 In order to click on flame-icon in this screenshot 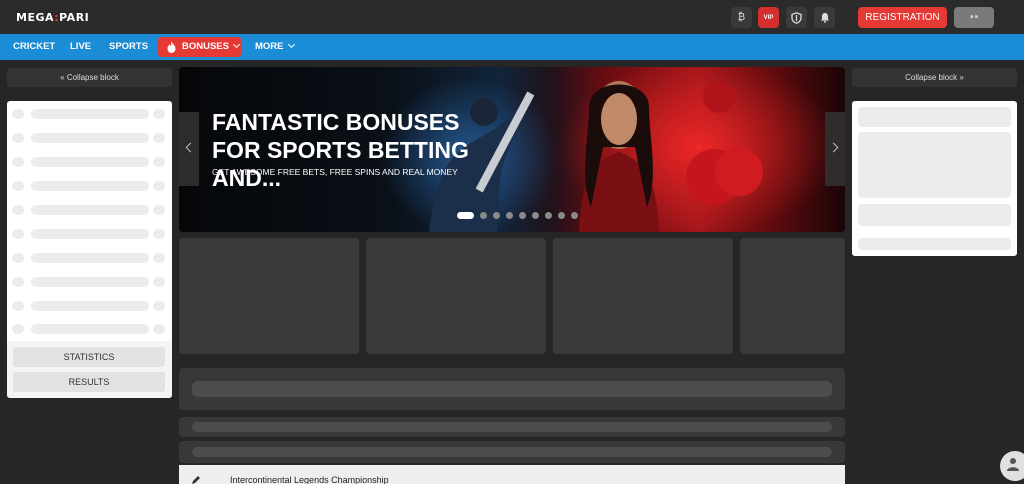, I will do `click(171, 47)`.